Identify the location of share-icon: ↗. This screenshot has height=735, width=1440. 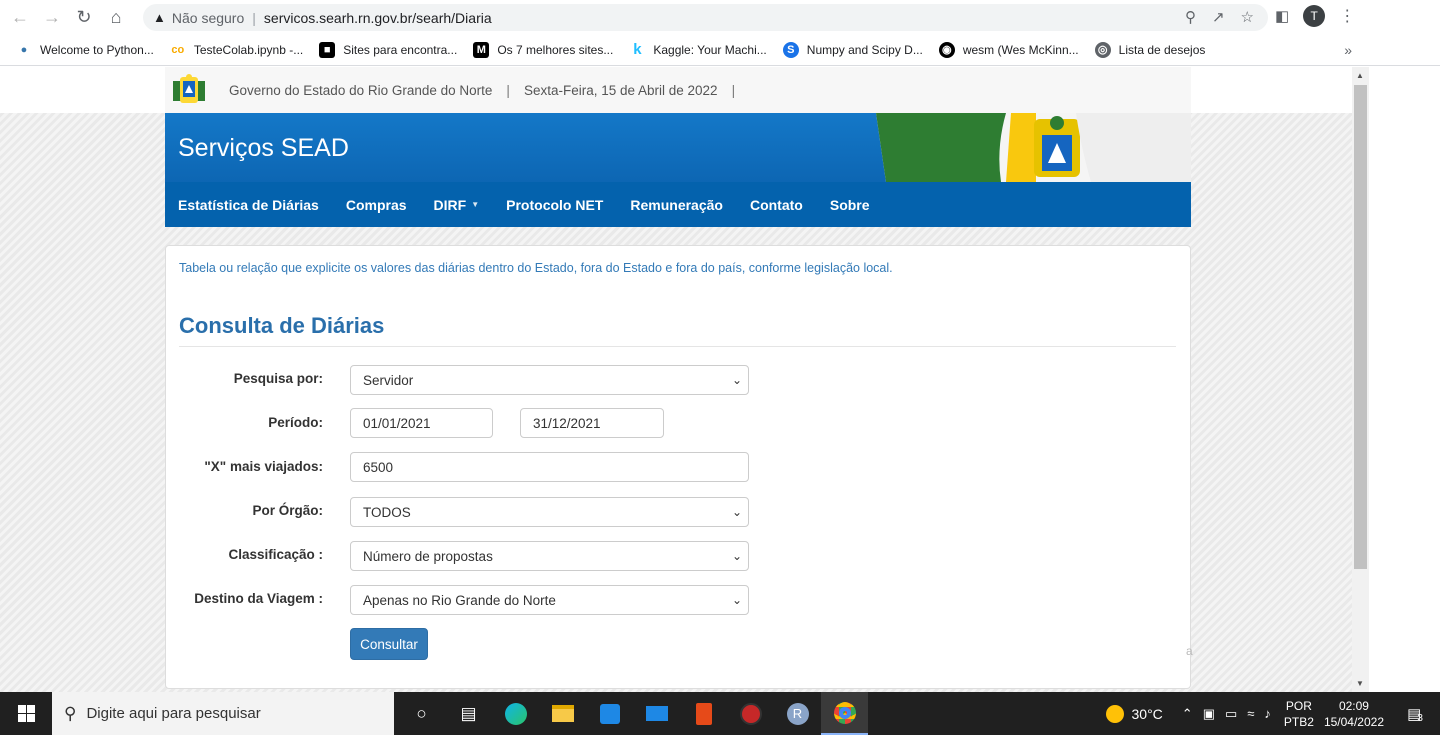
(1218, 17).